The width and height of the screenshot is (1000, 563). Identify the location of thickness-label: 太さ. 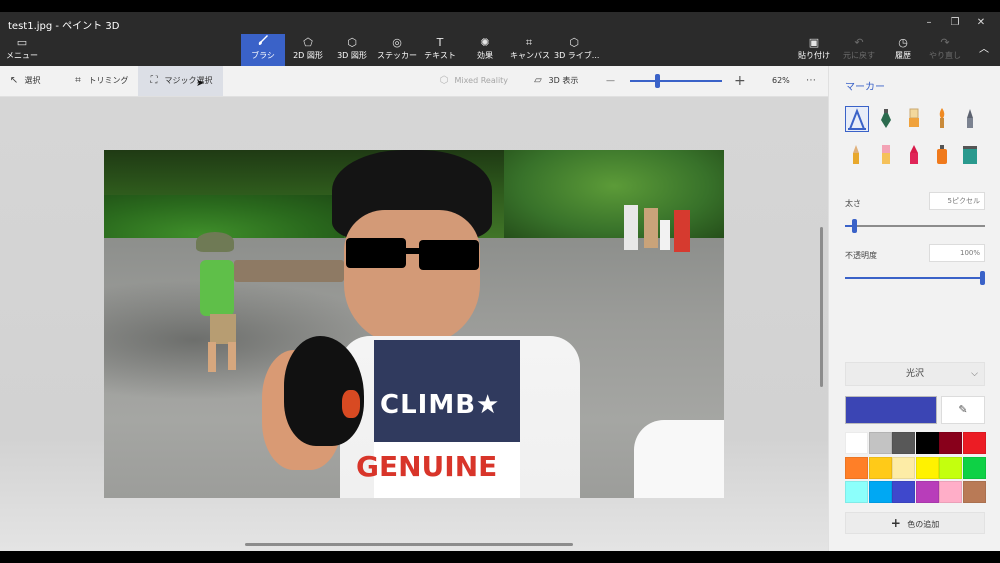
(853, 203).